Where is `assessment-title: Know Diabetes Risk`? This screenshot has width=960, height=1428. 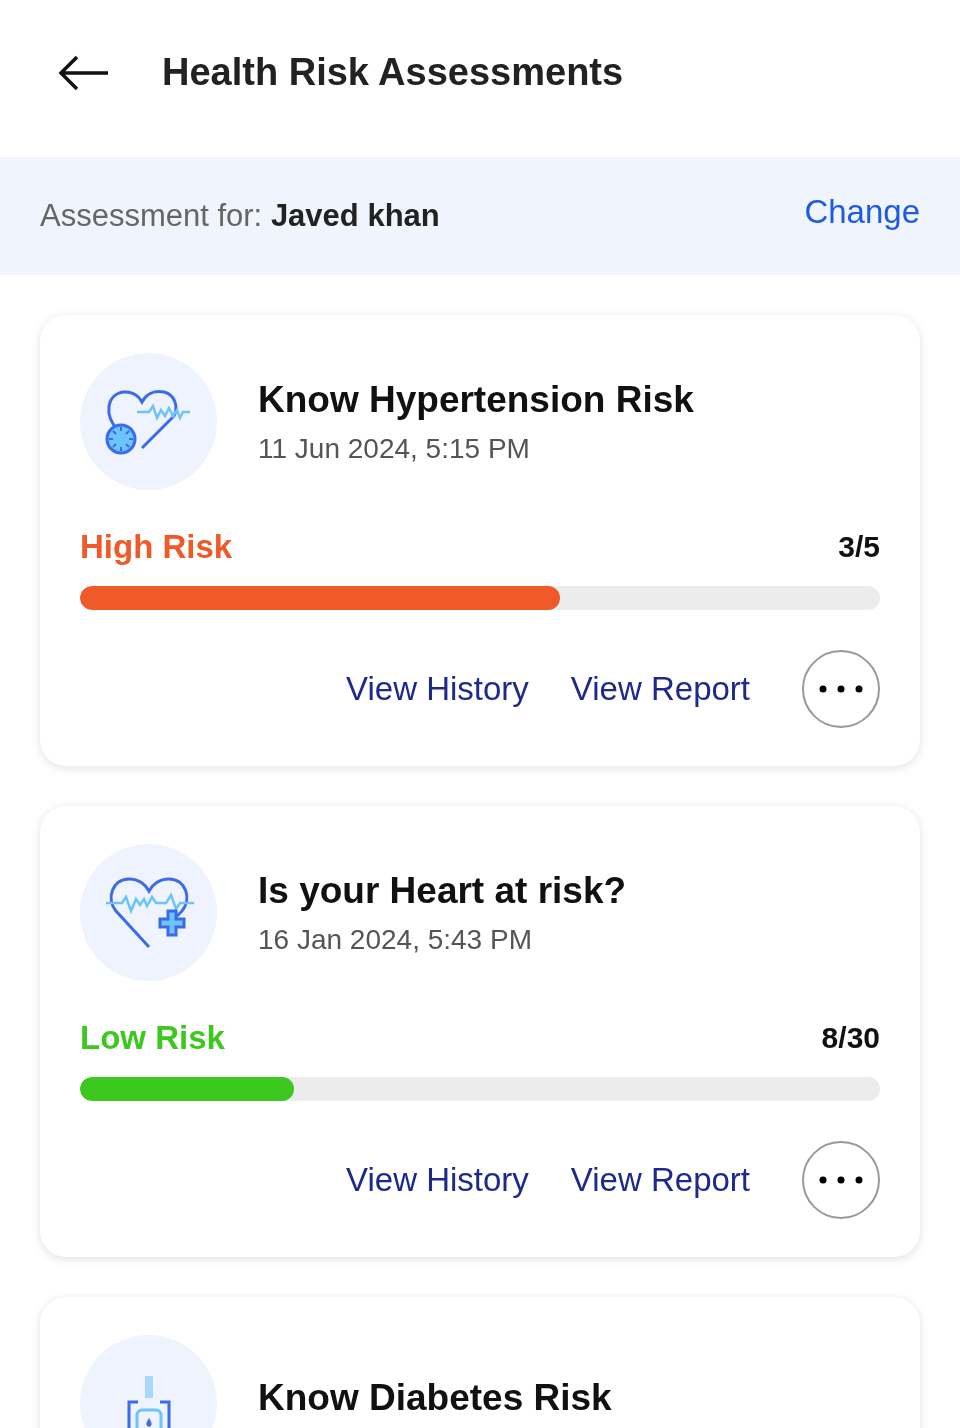 assessment-title: Know Diabetes Risk is located at coordinates (435, 1397).